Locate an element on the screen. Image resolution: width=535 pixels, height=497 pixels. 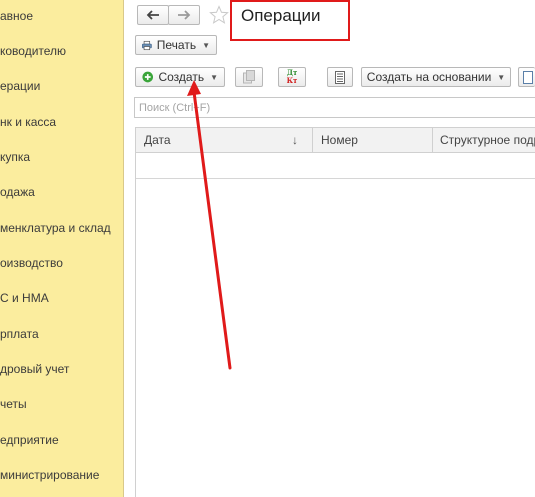
arrow-left-icon is located at coordinates (152, 15).